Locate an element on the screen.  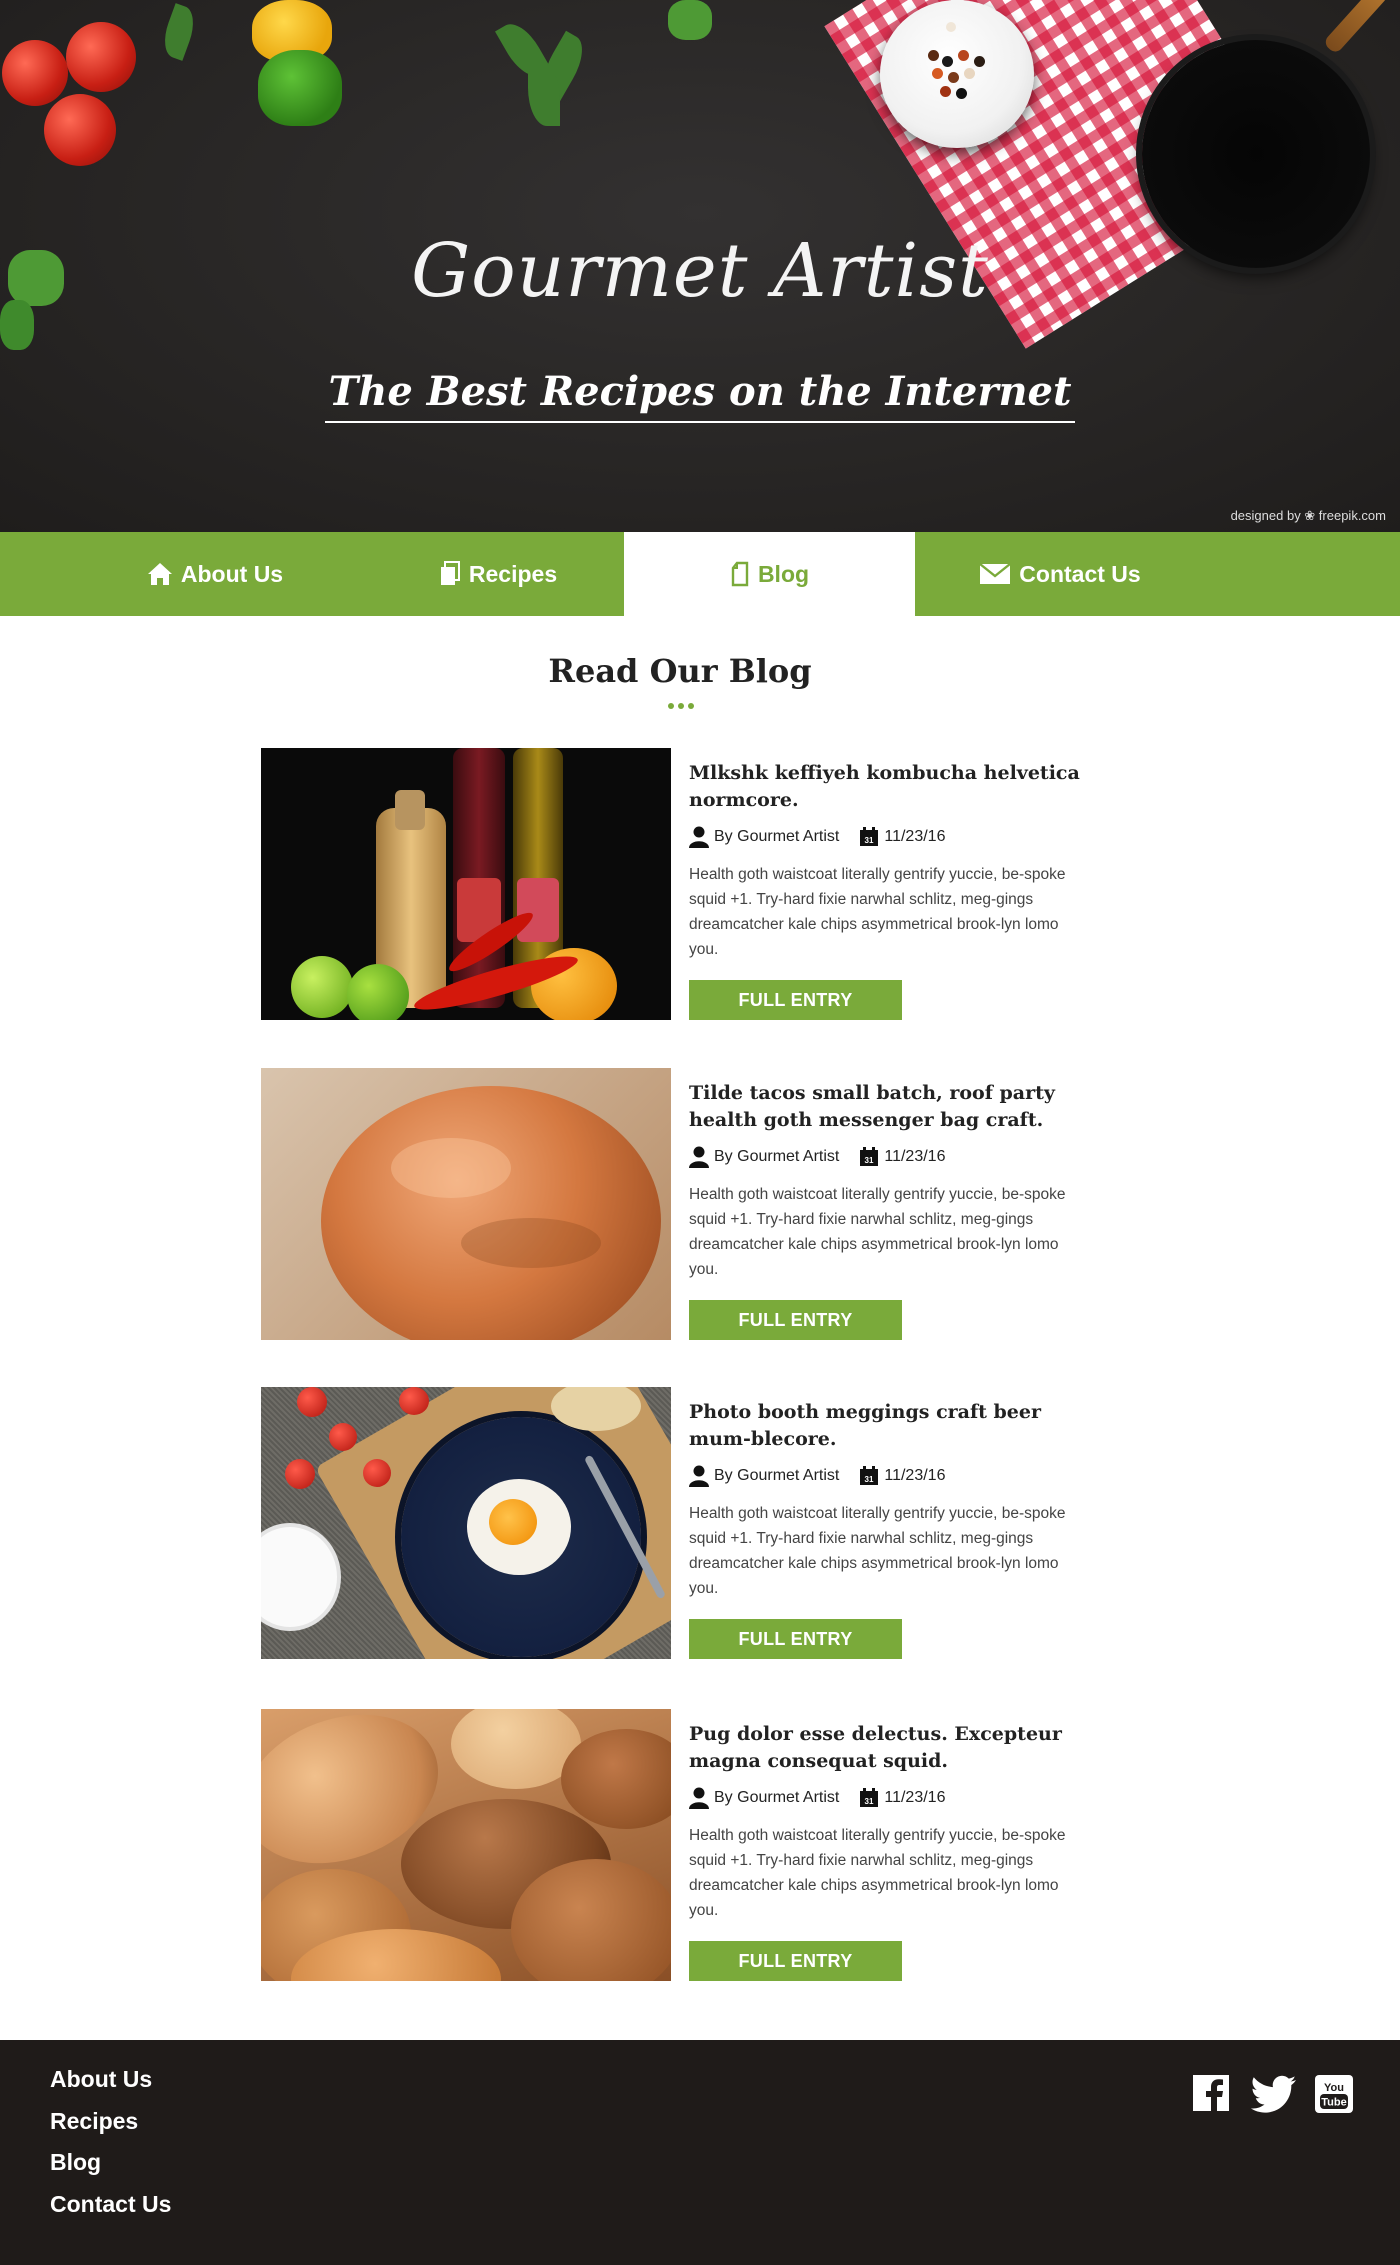
home-icon is located at coordinates (160, 574).